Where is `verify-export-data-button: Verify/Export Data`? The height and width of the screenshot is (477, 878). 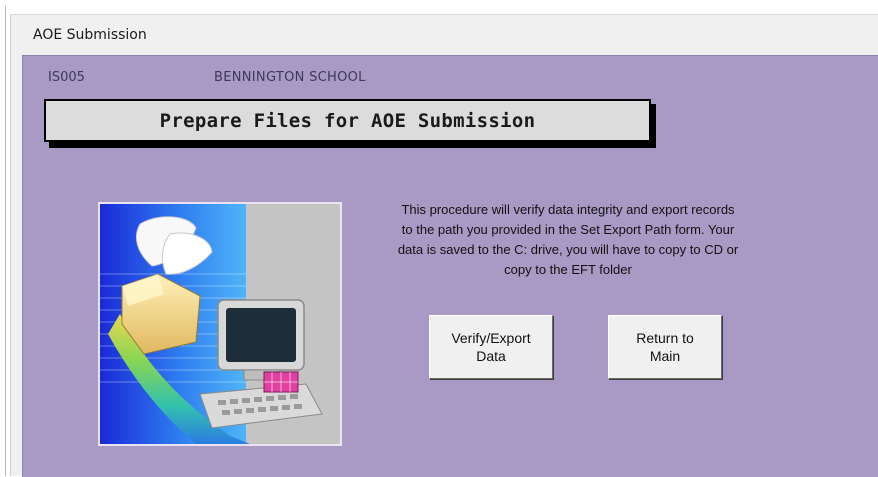 verify-export-data-button: Verify/Export Data is located at coordinates (491, 347).